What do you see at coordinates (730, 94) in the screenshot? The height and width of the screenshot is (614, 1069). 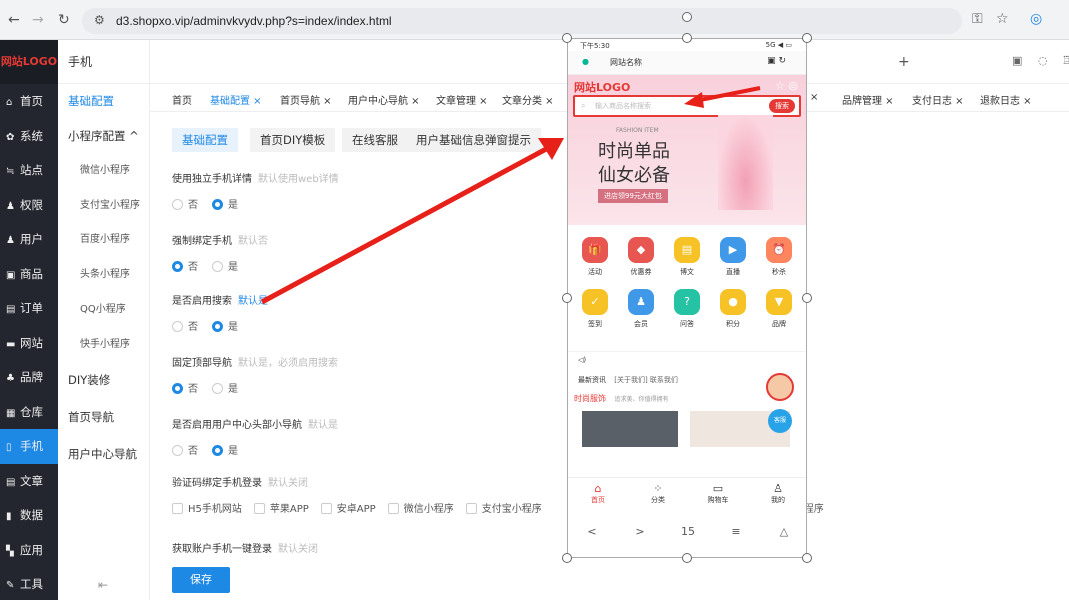 I see `annotation-arrow-small` at bounding box center [730, 94].